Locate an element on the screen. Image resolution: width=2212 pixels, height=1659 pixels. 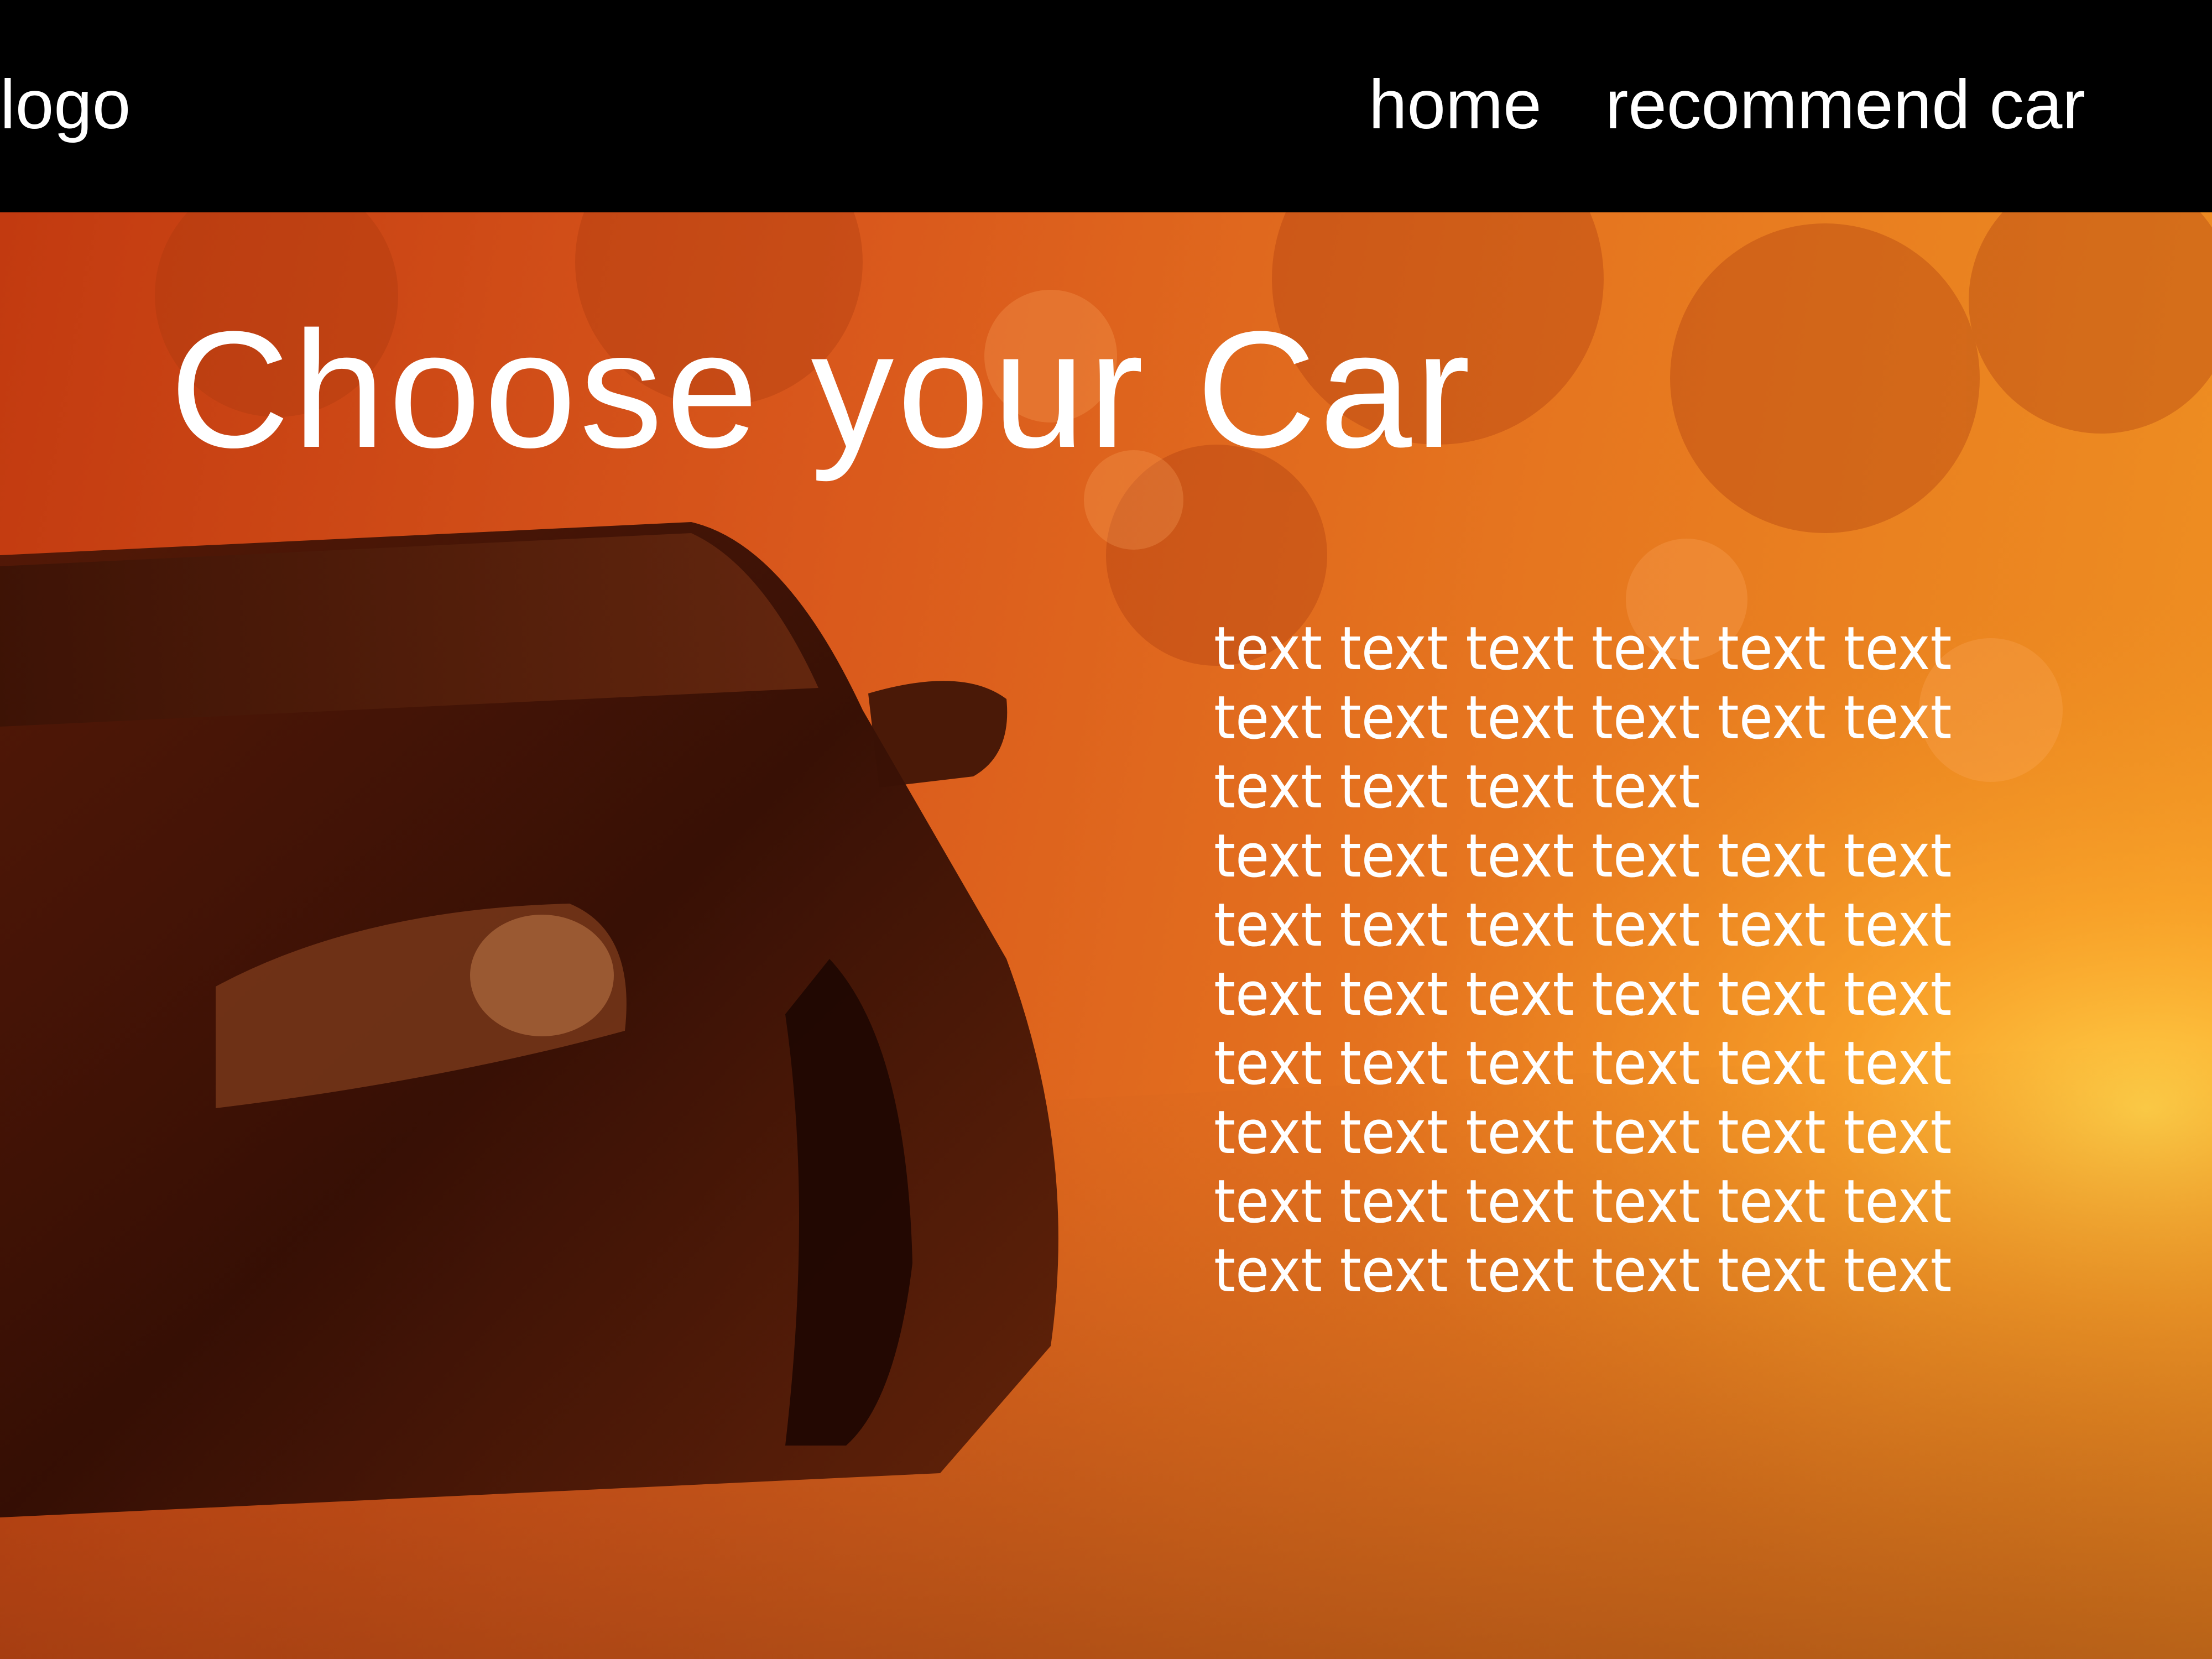
main-nav: home recommend car is located at coordinates (1727, 105).